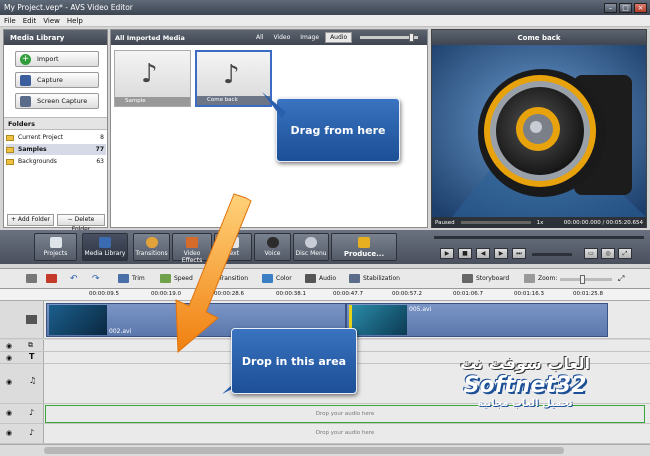 The height and width of the screenshot is (456, 650). Describe the element at coordinates (22, 357) in the screenshot. I see `text-track-header: ◉ T` at that location.